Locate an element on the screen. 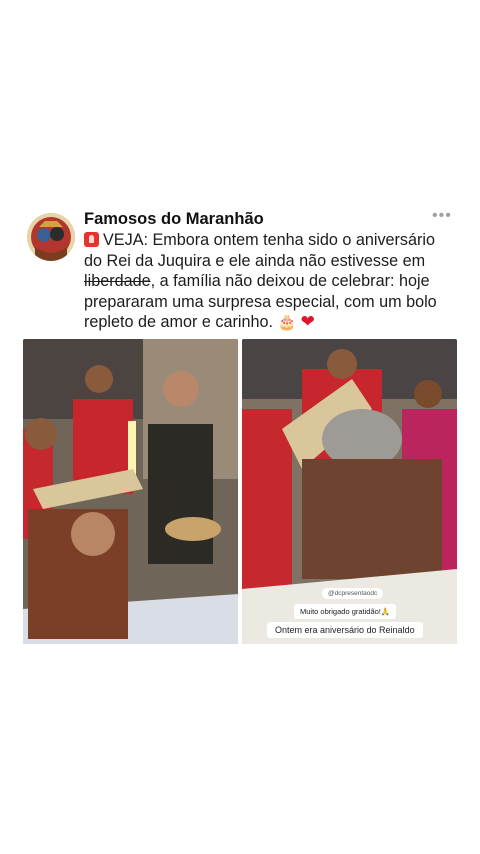  heart-icon: ❤ is located at coordinates (307, 322).